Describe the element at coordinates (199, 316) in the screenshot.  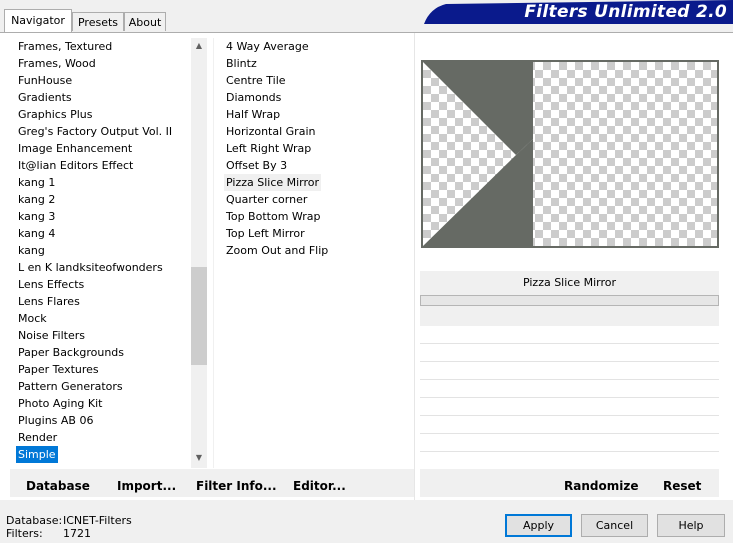
I see `scrollbar-thumb` at that location.